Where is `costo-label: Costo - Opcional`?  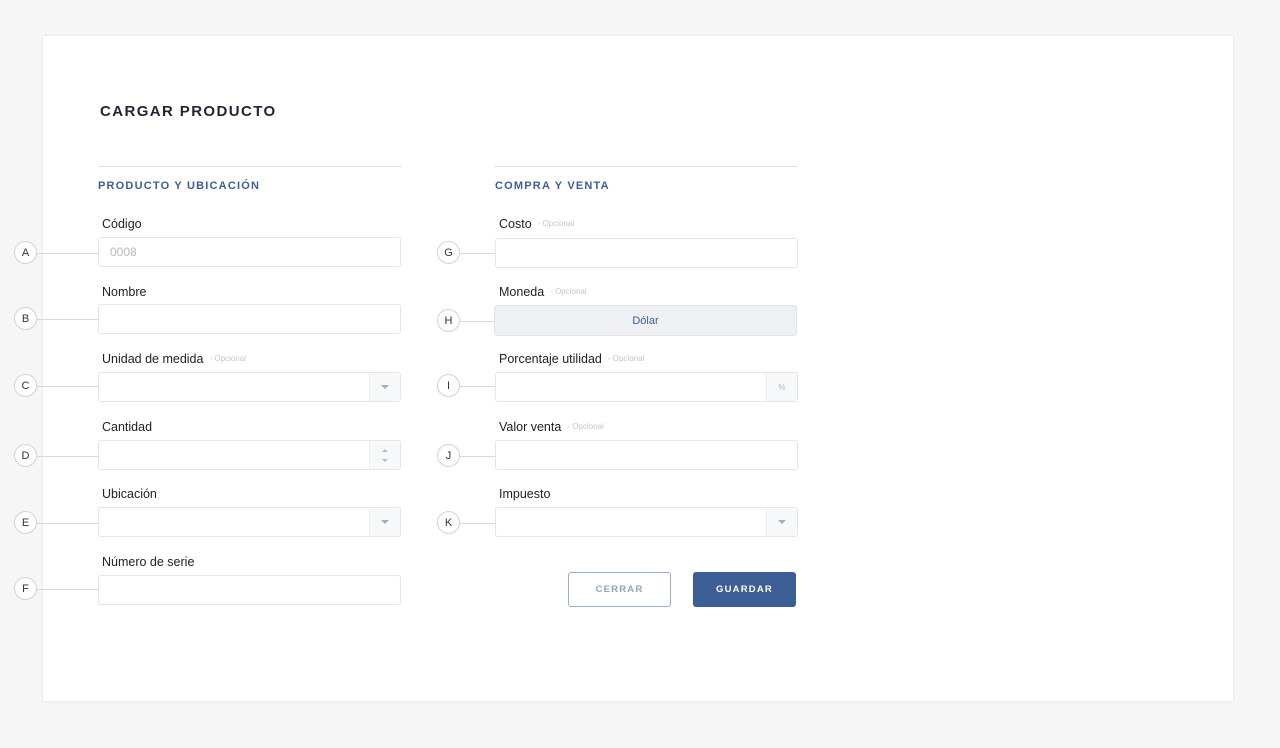
costo-label: Costo - Opcional is located at coordinates (537, 224).